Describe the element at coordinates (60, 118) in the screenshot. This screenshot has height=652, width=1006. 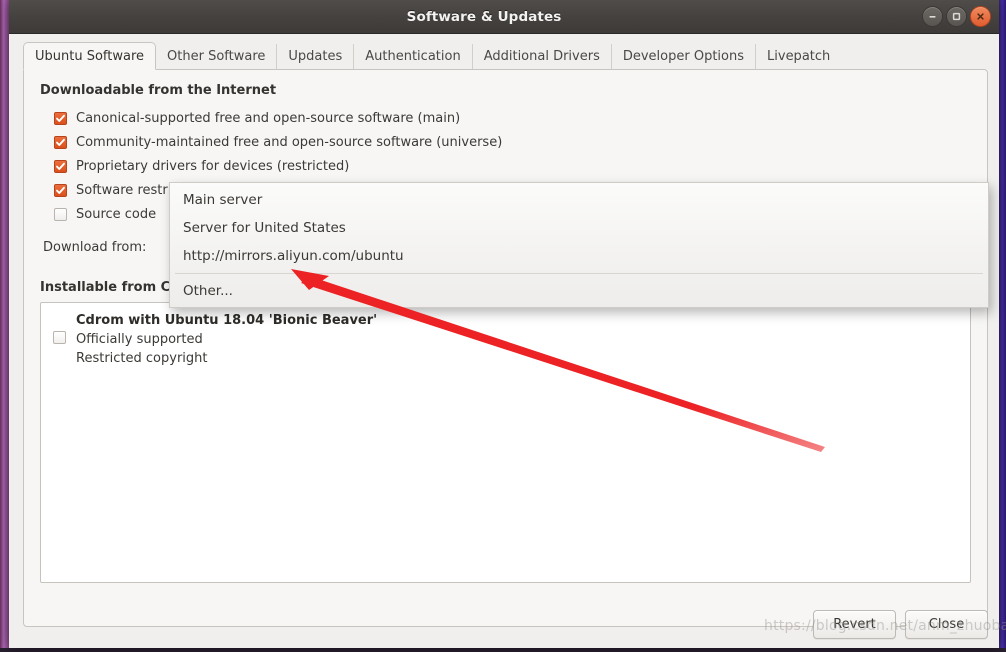
I see `checkbox-main` at that location.